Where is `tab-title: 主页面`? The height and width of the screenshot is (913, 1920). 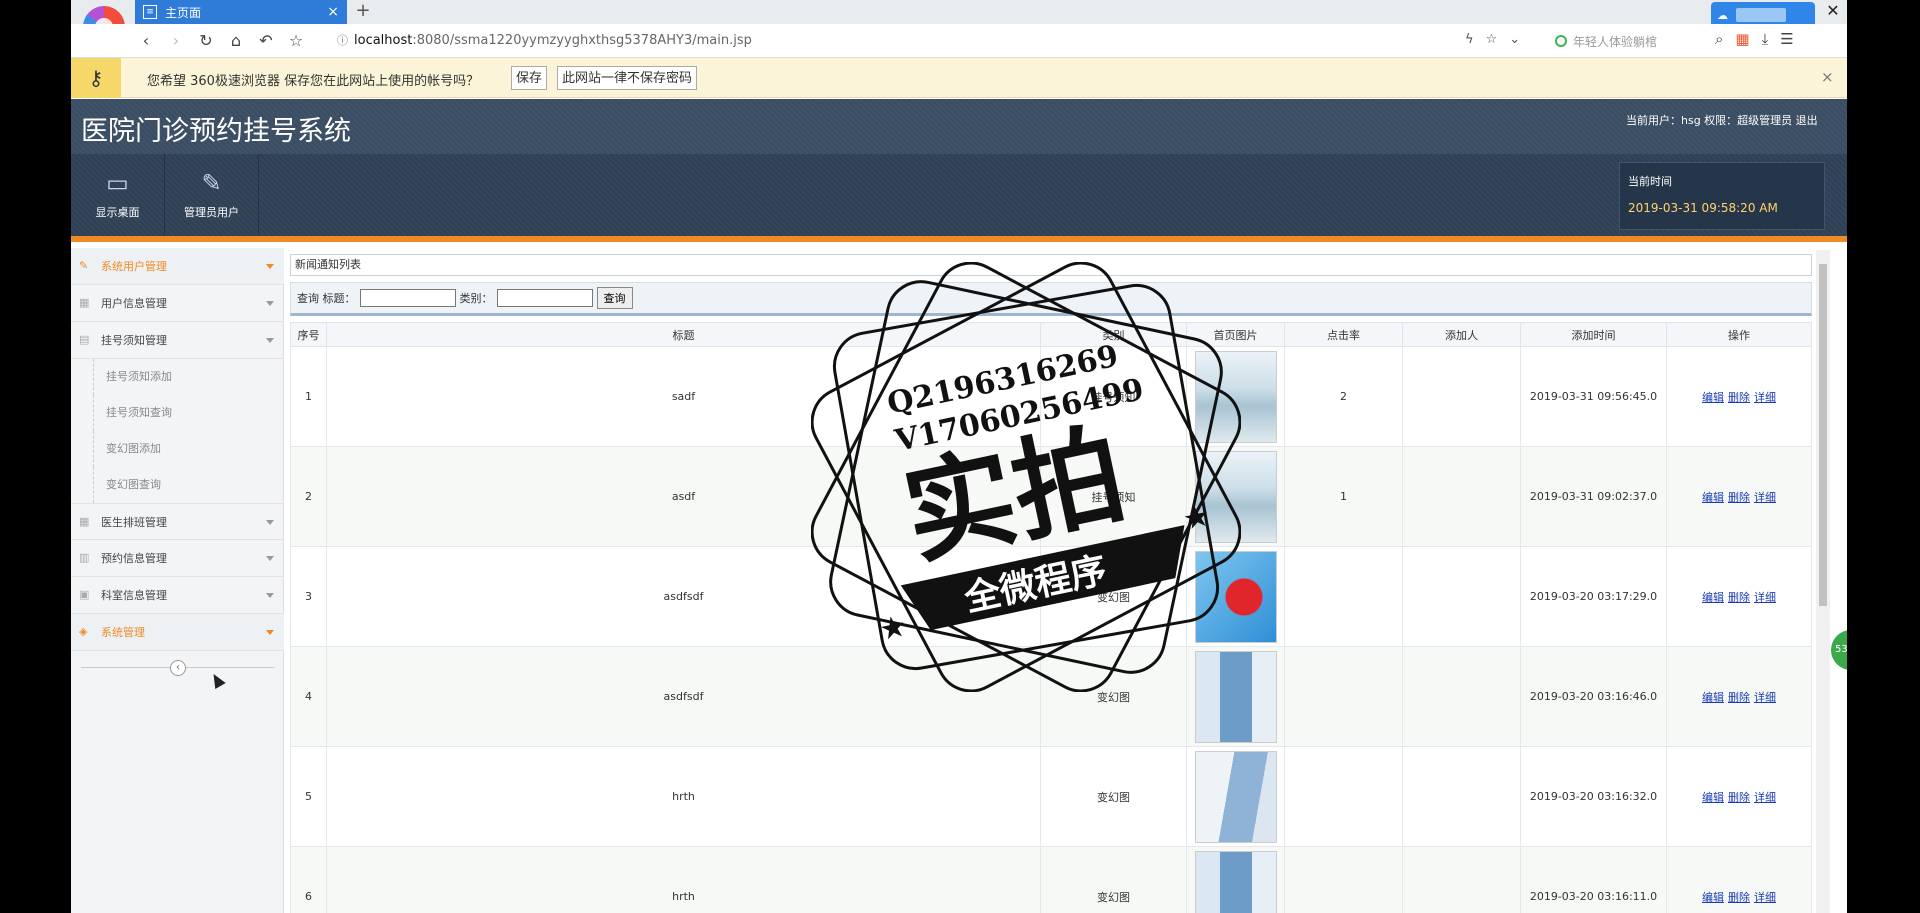
tab-title: 主页面 is located at coordinates (183, 12).